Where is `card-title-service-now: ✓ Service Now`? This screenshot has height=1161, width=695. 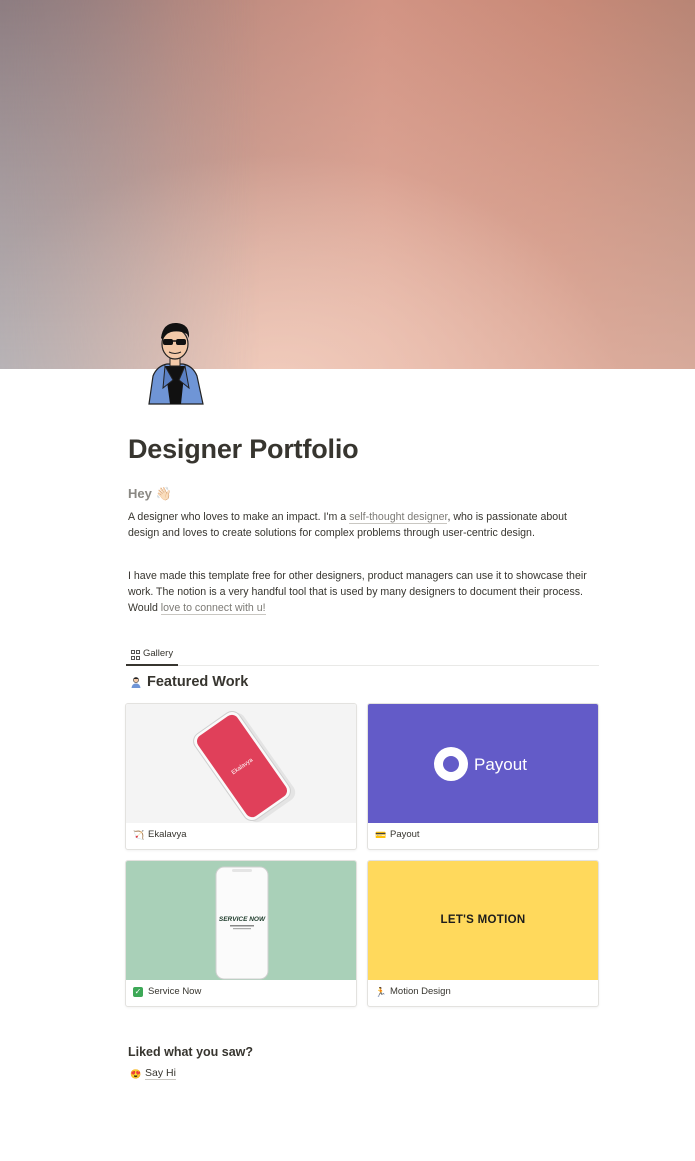 card-title-service-now: ✓ Service Now is located at coordinates (167, 991).